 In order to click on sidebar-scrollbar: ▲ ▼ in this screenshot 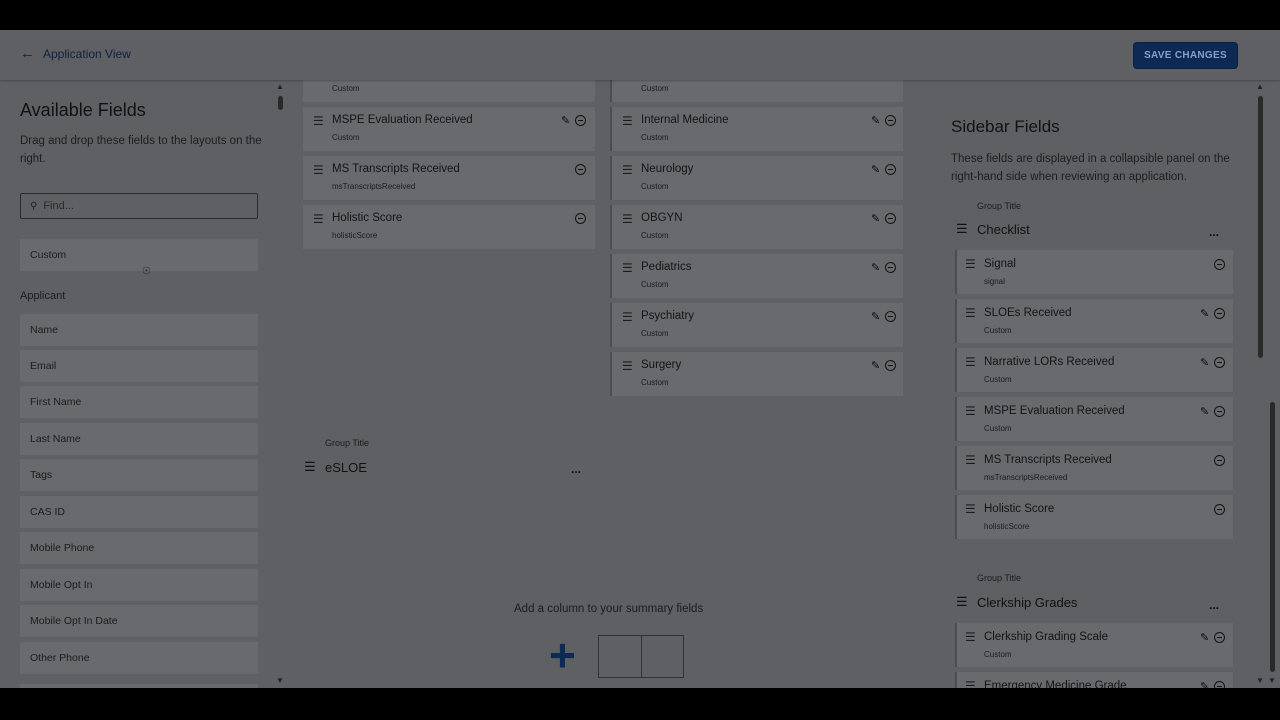, I will do `click(1261, 384)`.